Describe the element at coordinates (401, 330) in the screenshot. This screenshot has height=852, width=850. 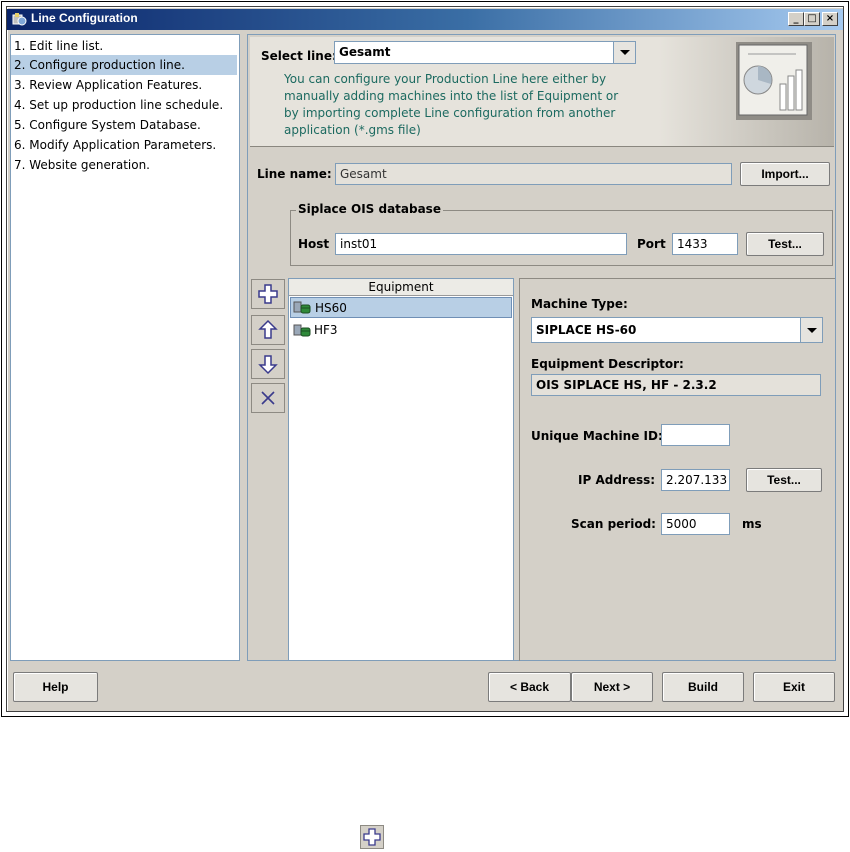
I see `equipment-item-hf3: HF3` at that location.